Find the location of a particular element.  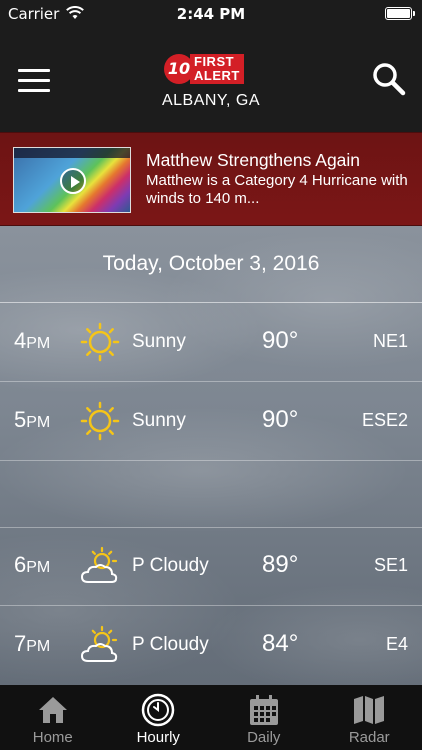

tab-radar: Radar is located at coordinates (369, 717).